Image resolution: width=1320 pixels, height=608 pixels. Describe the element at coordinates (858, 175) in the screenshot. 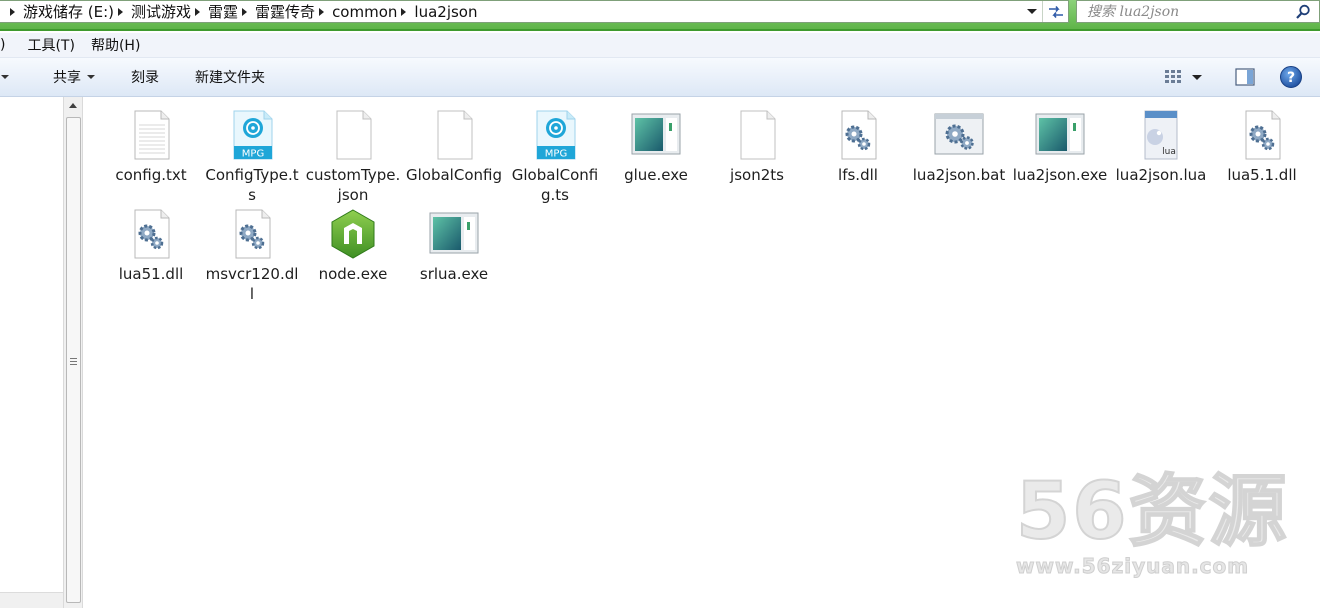

I see `file-name: lfs.dll` at that location.